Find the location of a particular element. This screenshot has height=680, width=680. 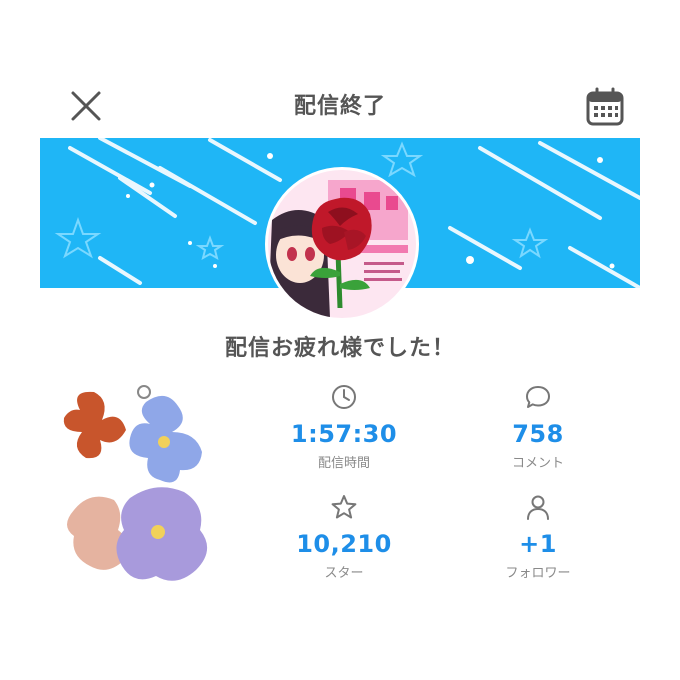

calendar-icon is located at coordinates (605, 107).